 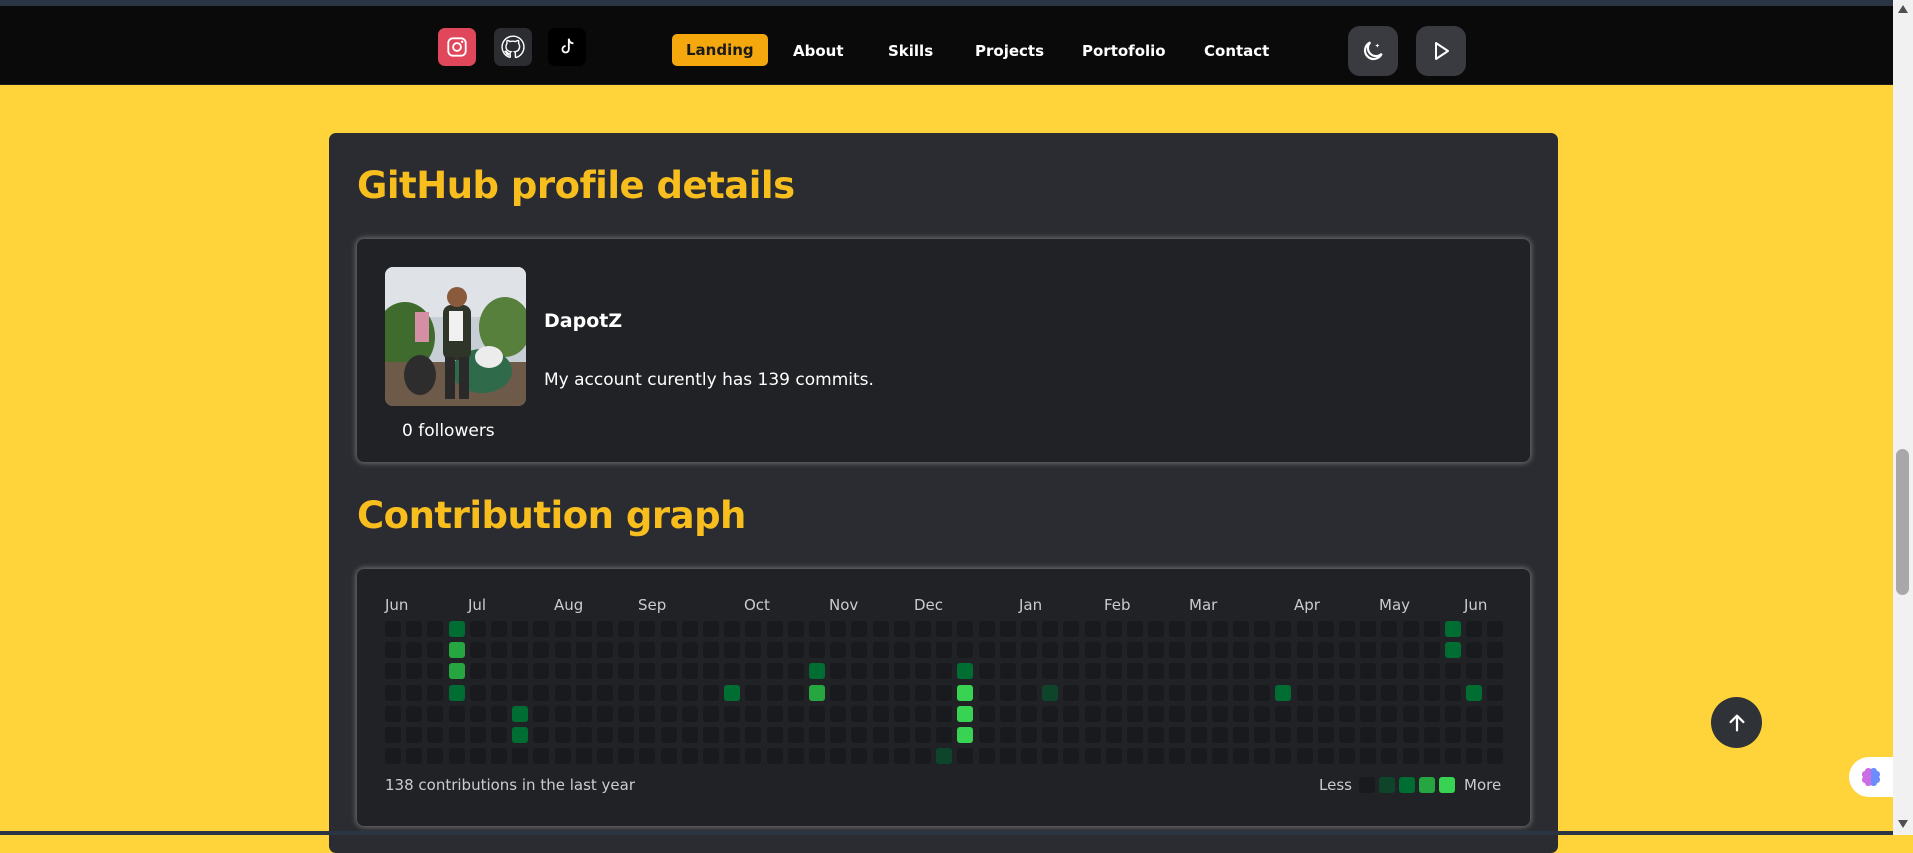 What do you see at coordinates (1373, 51) in the screenshot?
I see `theme-toggle-button` at bounding box center [1373, 51].